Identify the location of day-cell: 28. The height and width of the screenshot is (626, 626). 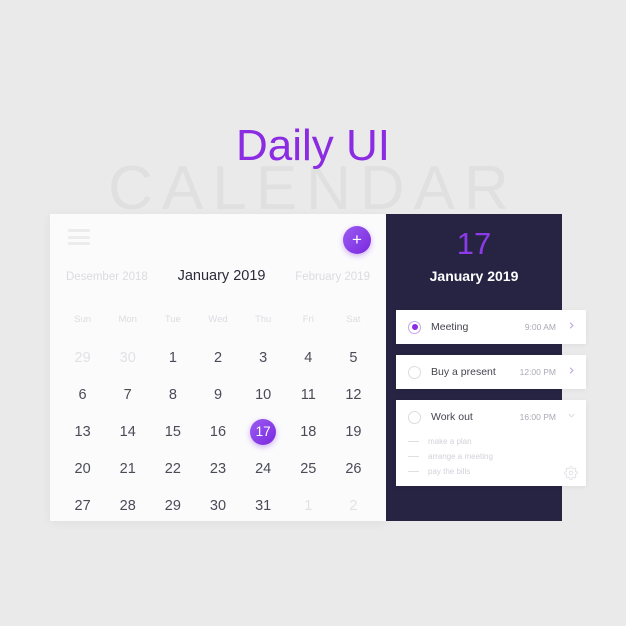
(127, 505).